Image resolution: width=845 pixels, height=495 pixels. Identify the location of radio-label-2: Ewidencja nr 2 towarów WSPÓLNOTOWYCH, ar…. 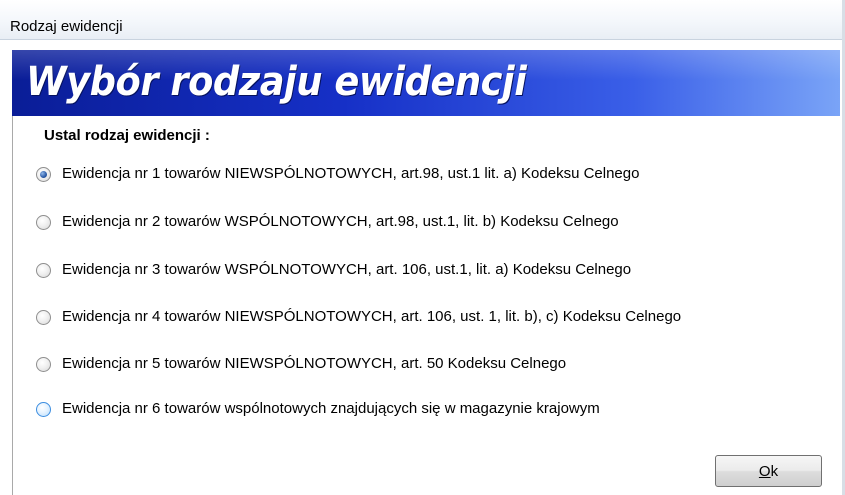
(340, 222).